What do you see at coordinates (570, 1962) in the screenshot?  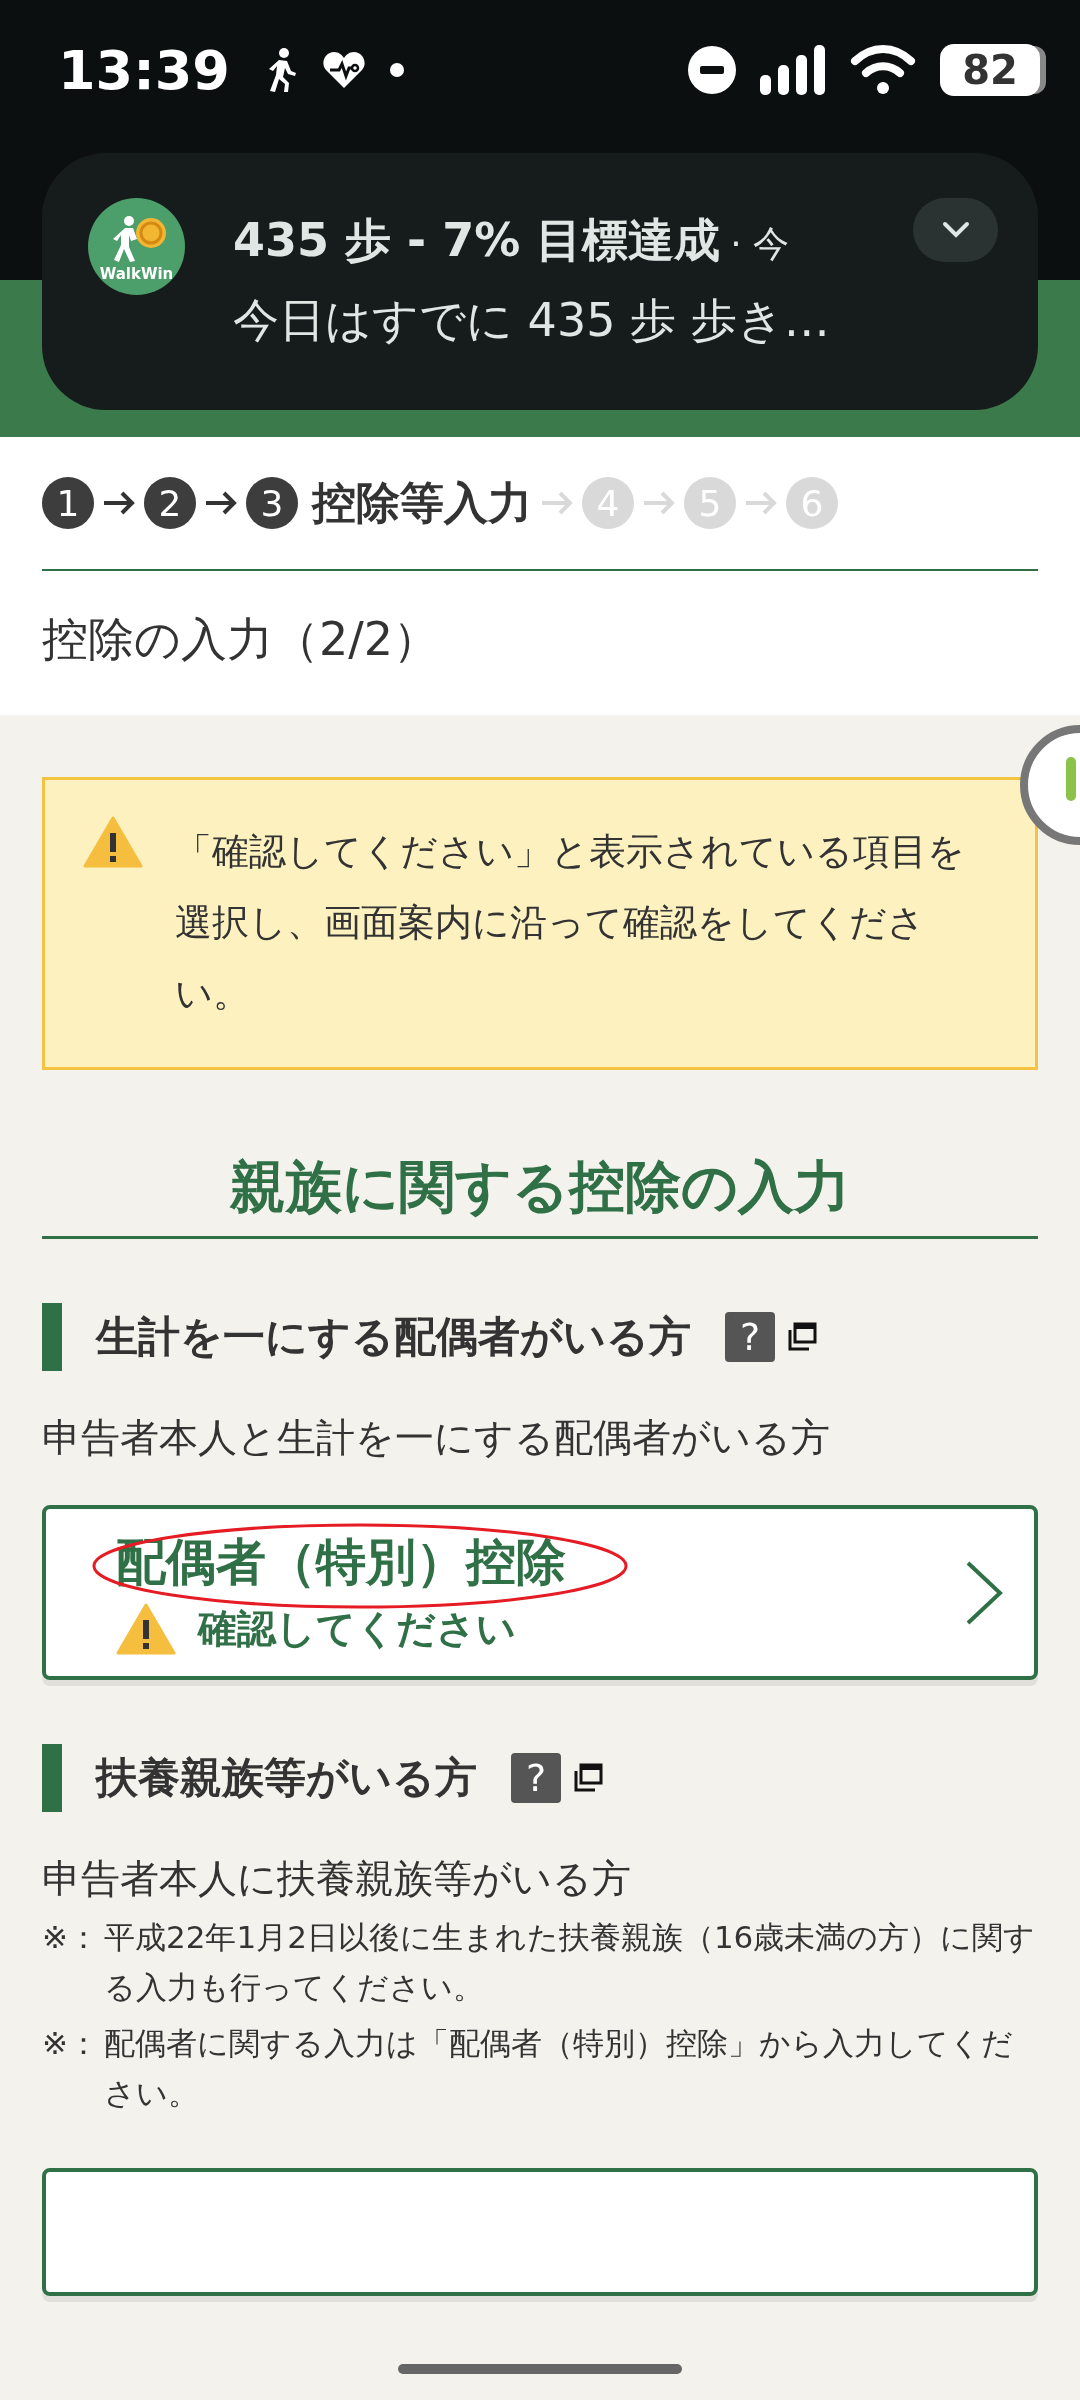 I see `note-text: 平成22年1月2日以後に生まれた扶養親族（16歳未満の方）に関する入力も行ってください。` at bounding box center [570, 1962].